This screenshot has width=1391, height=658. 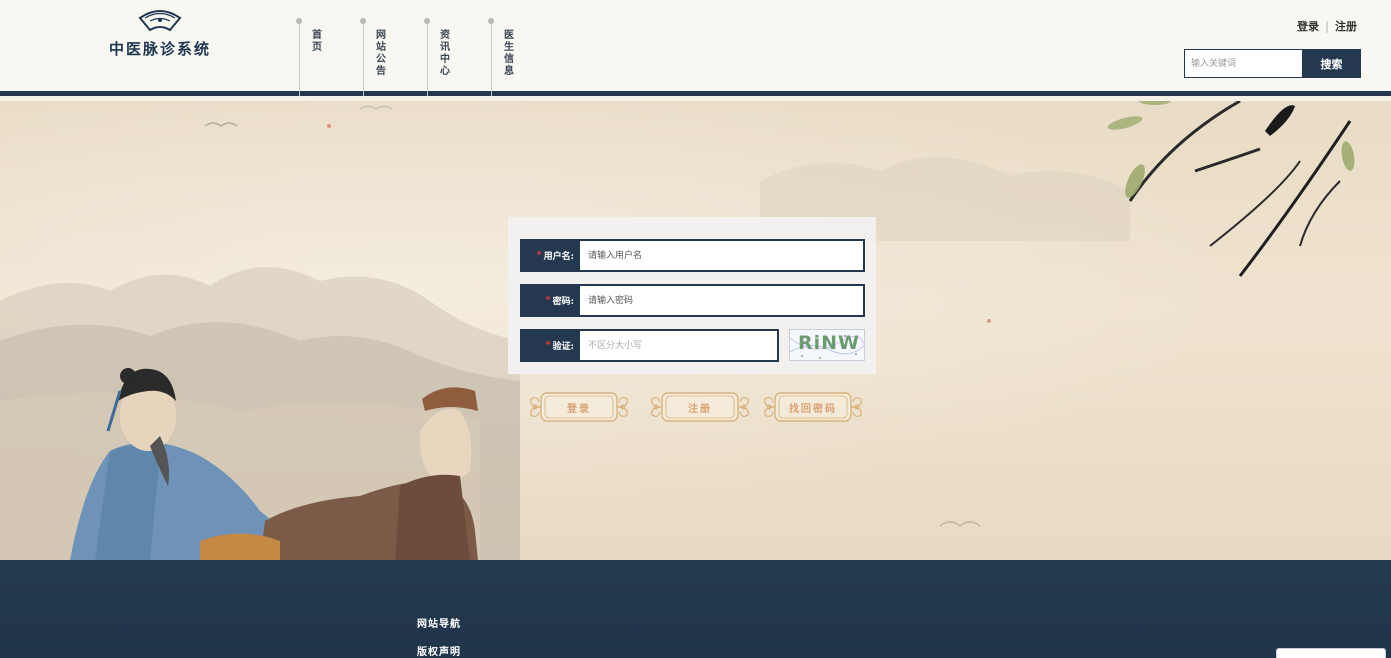 I want to click on footer-link-sitemap: 网站导航, so click(x=439, y=622).